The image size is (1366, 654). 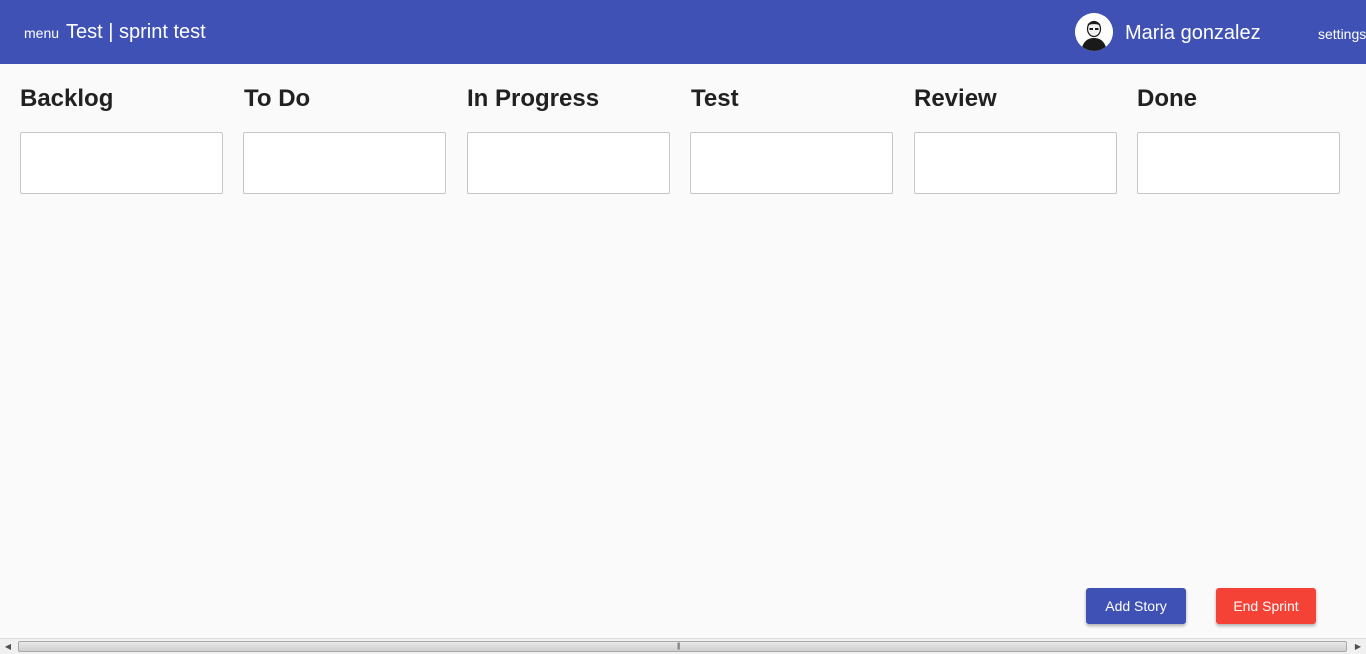 I want to click on board-title: Test | sprint test, so click(x=136, y=32).